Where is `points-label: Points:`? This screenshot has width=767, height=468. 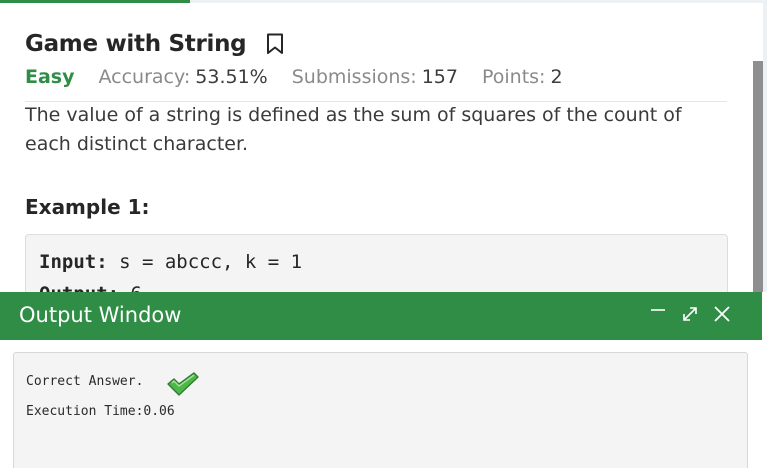
points-label: Points: is located at coordinates (513, 77).